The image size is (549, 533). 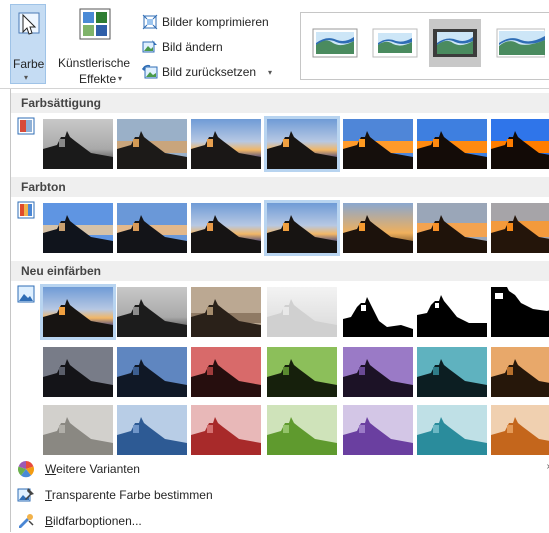 What do you see at coordinates (78, 372) in the screenshot?
I see `recolor-dark-gray-thumb` at bounding box center [78, 372].